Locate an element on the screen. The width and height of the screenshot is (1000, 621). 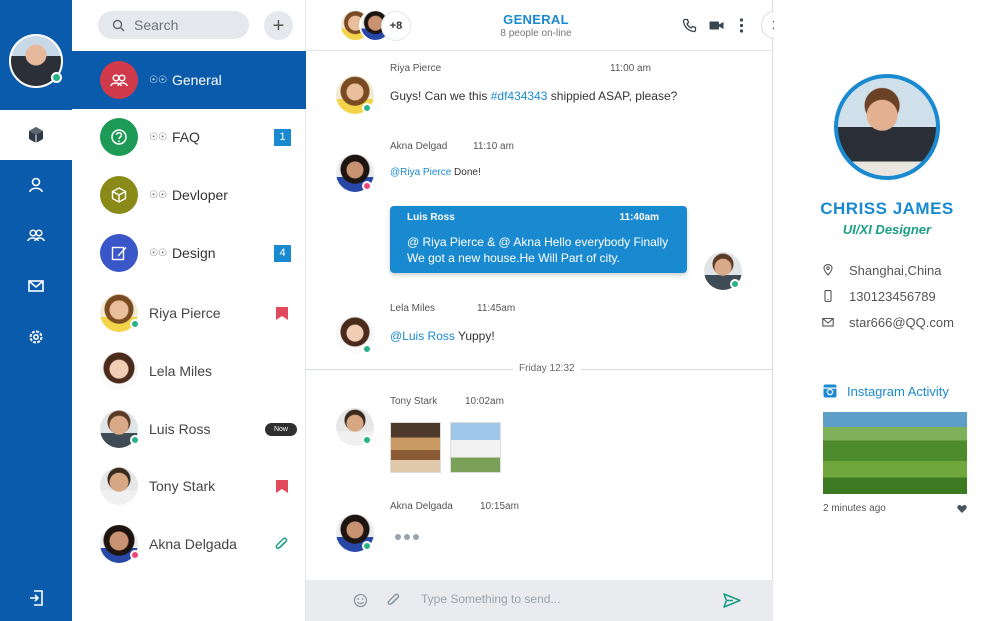
email-text: star666@QQ.com is located at coordinates (901, 322).